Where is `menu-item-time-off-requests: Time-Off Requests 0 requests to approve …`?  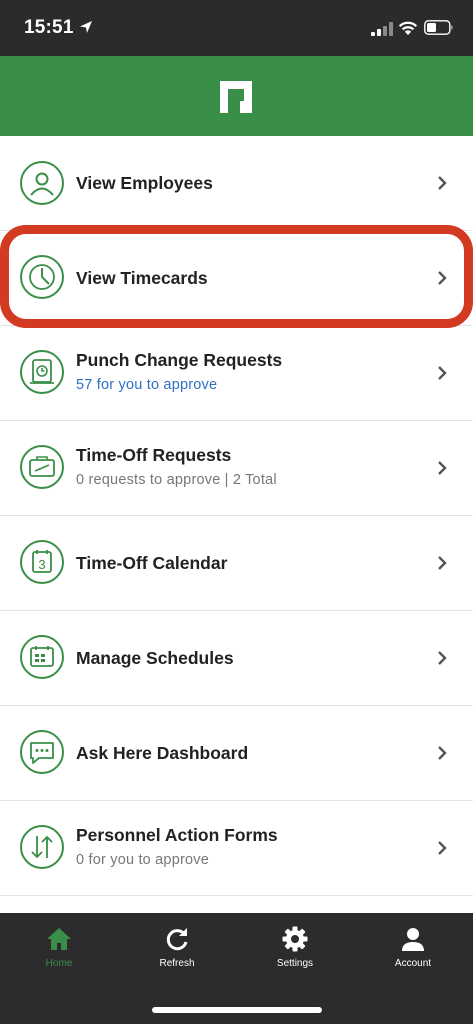
menu-item-time-off-requests: Time-Off Requests 0 requests to approve … is located at coordinates (236, 468).